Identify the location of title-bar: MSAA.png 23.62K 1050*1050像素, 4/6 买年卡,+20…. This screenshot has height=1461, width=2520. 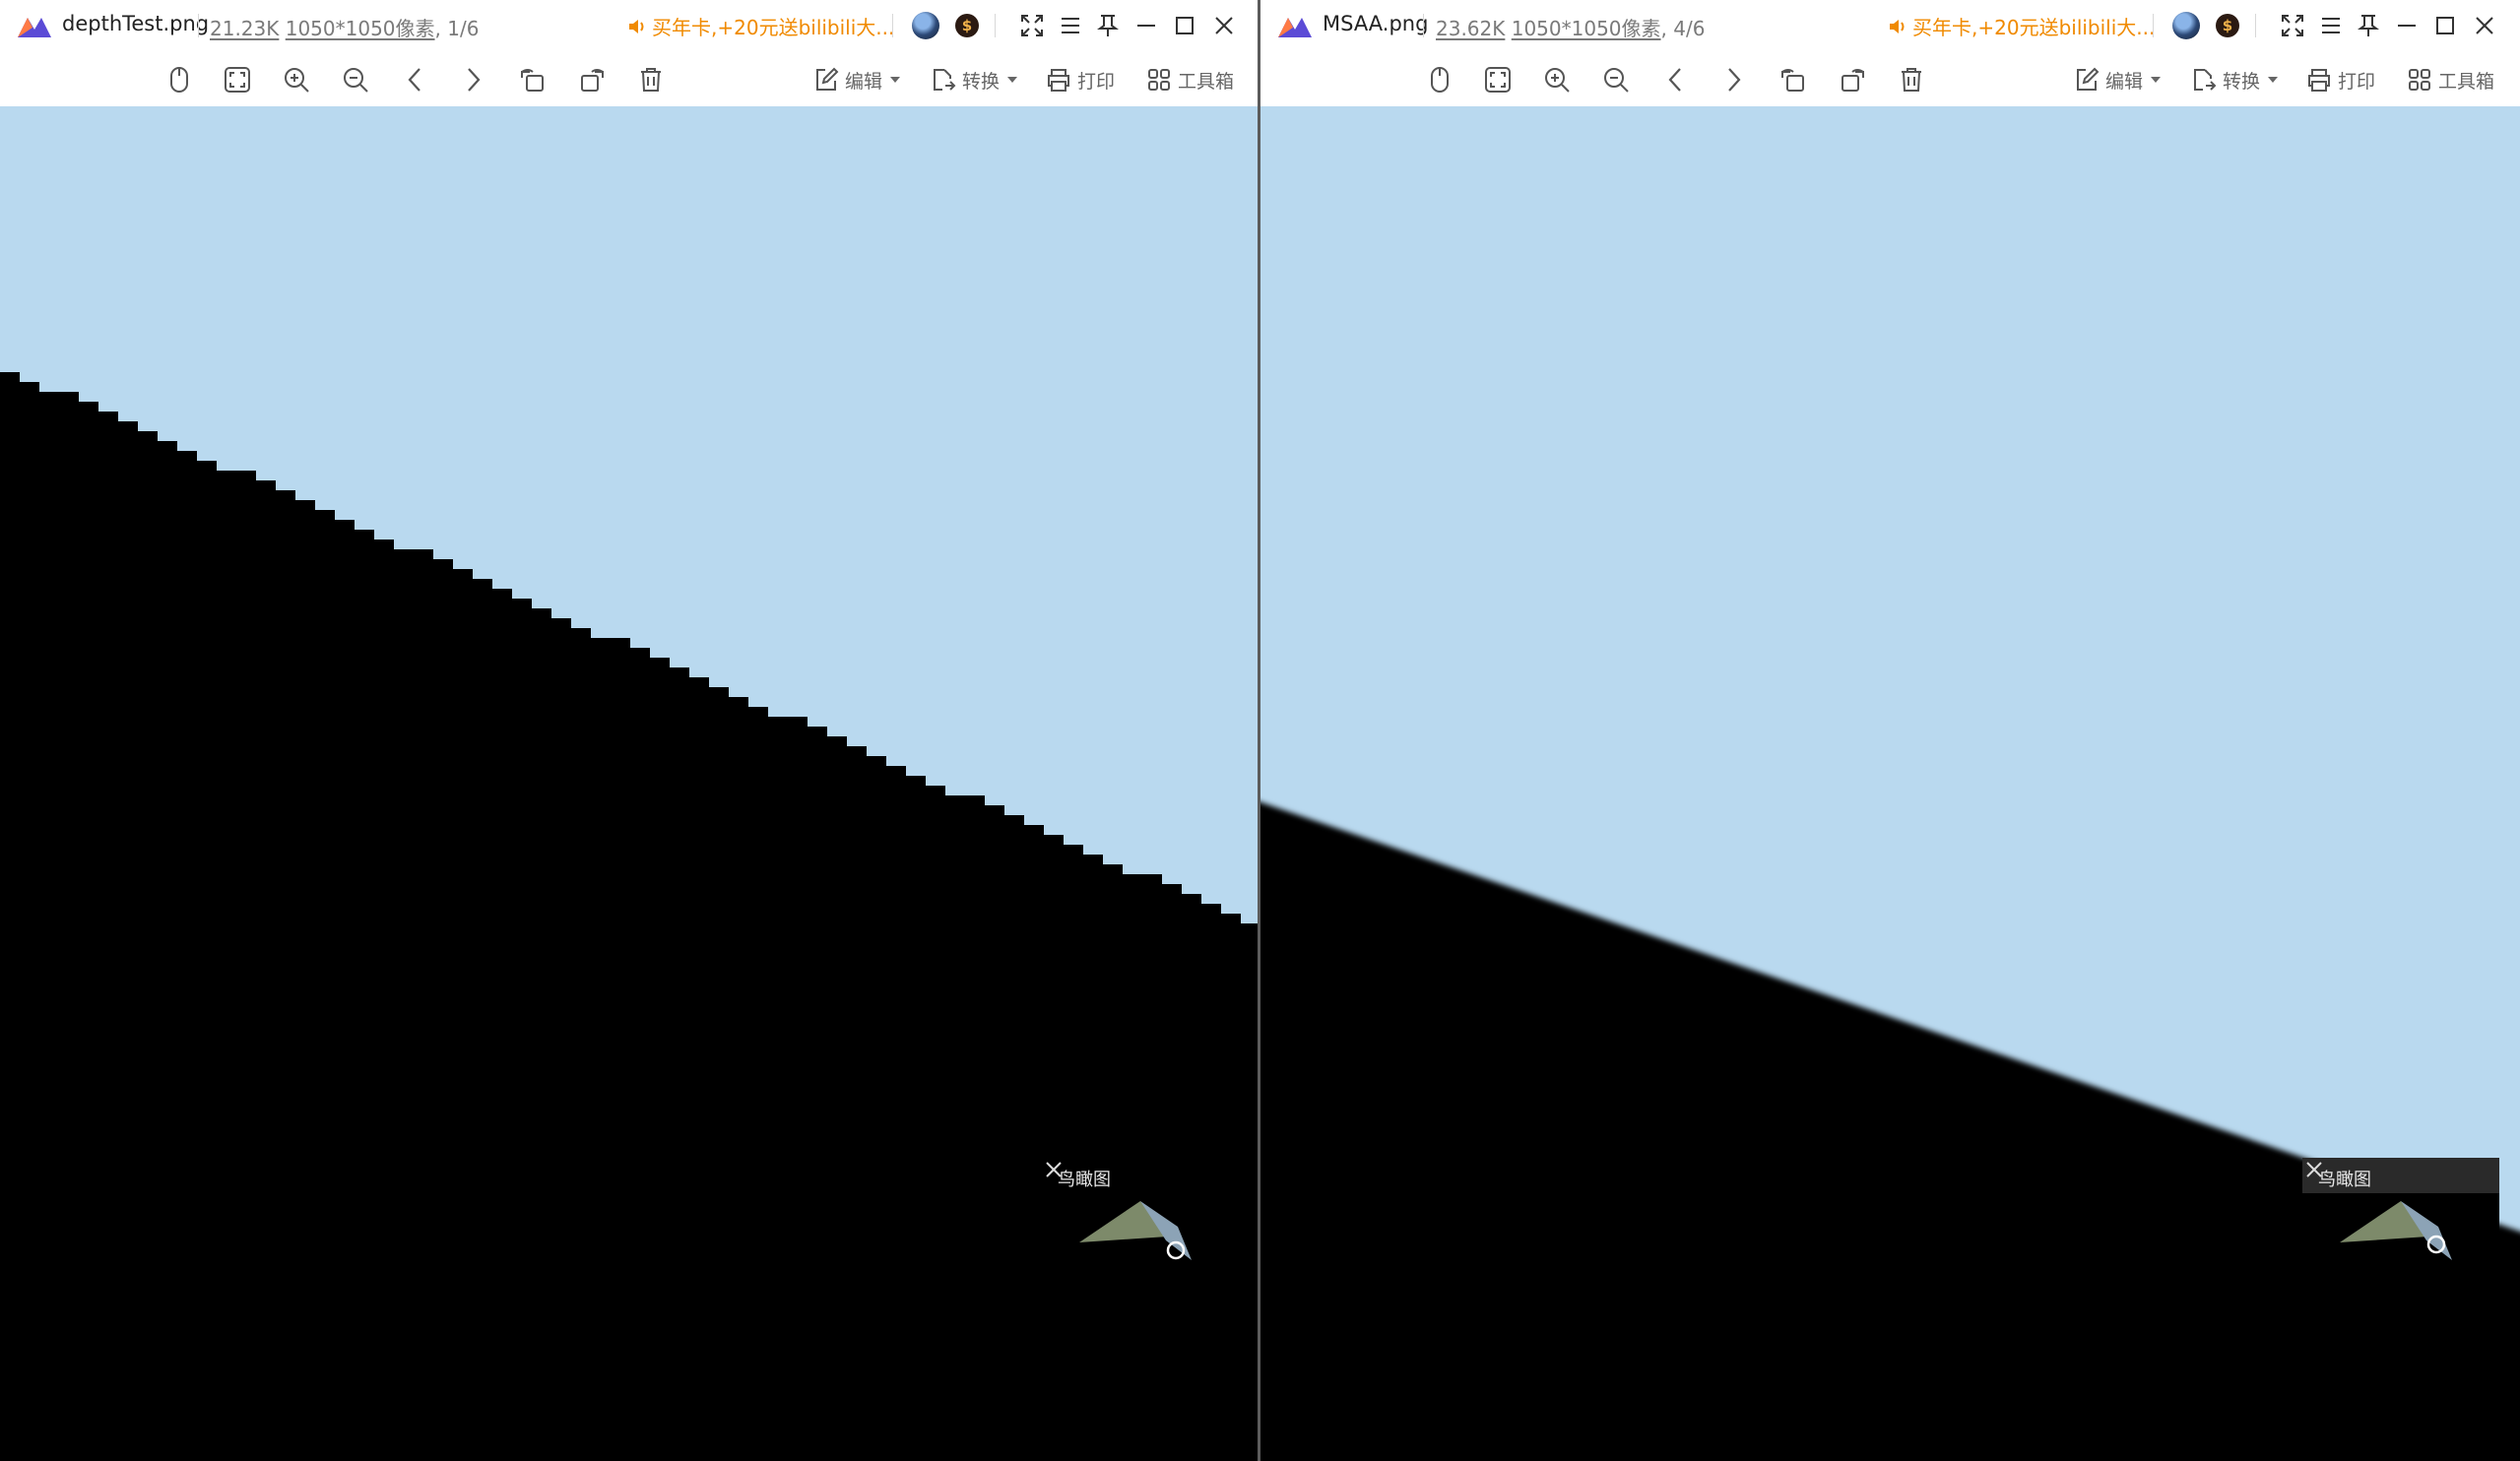
(1890, 25).